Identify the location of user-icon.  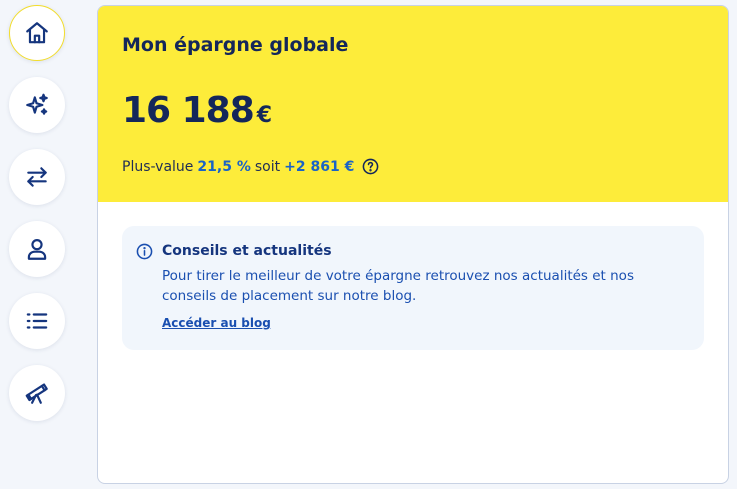
(37, 249).